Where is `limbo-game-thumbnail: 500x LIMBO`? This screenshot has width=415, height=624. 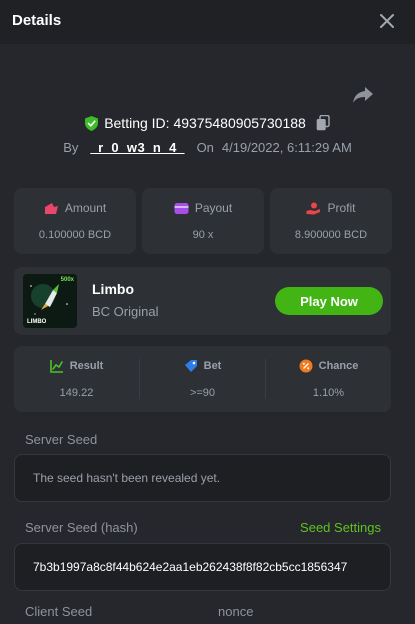 limbo-game-thumbnail: 500x LIMBO is located at coordinates (50, 301).